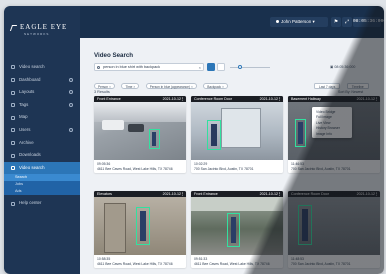  Describe the element at coordinates (42, 191) in the screenshot. I see `subnav-item-ads: Ads` at that location.